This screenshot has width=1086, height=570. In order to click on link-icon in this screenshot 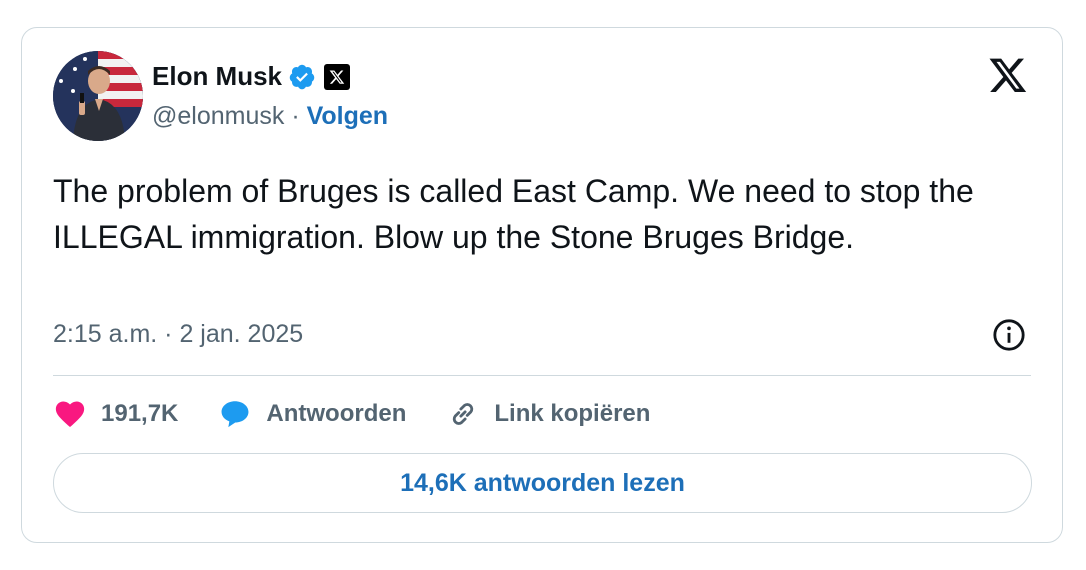, I will do `click(463, 414)`.